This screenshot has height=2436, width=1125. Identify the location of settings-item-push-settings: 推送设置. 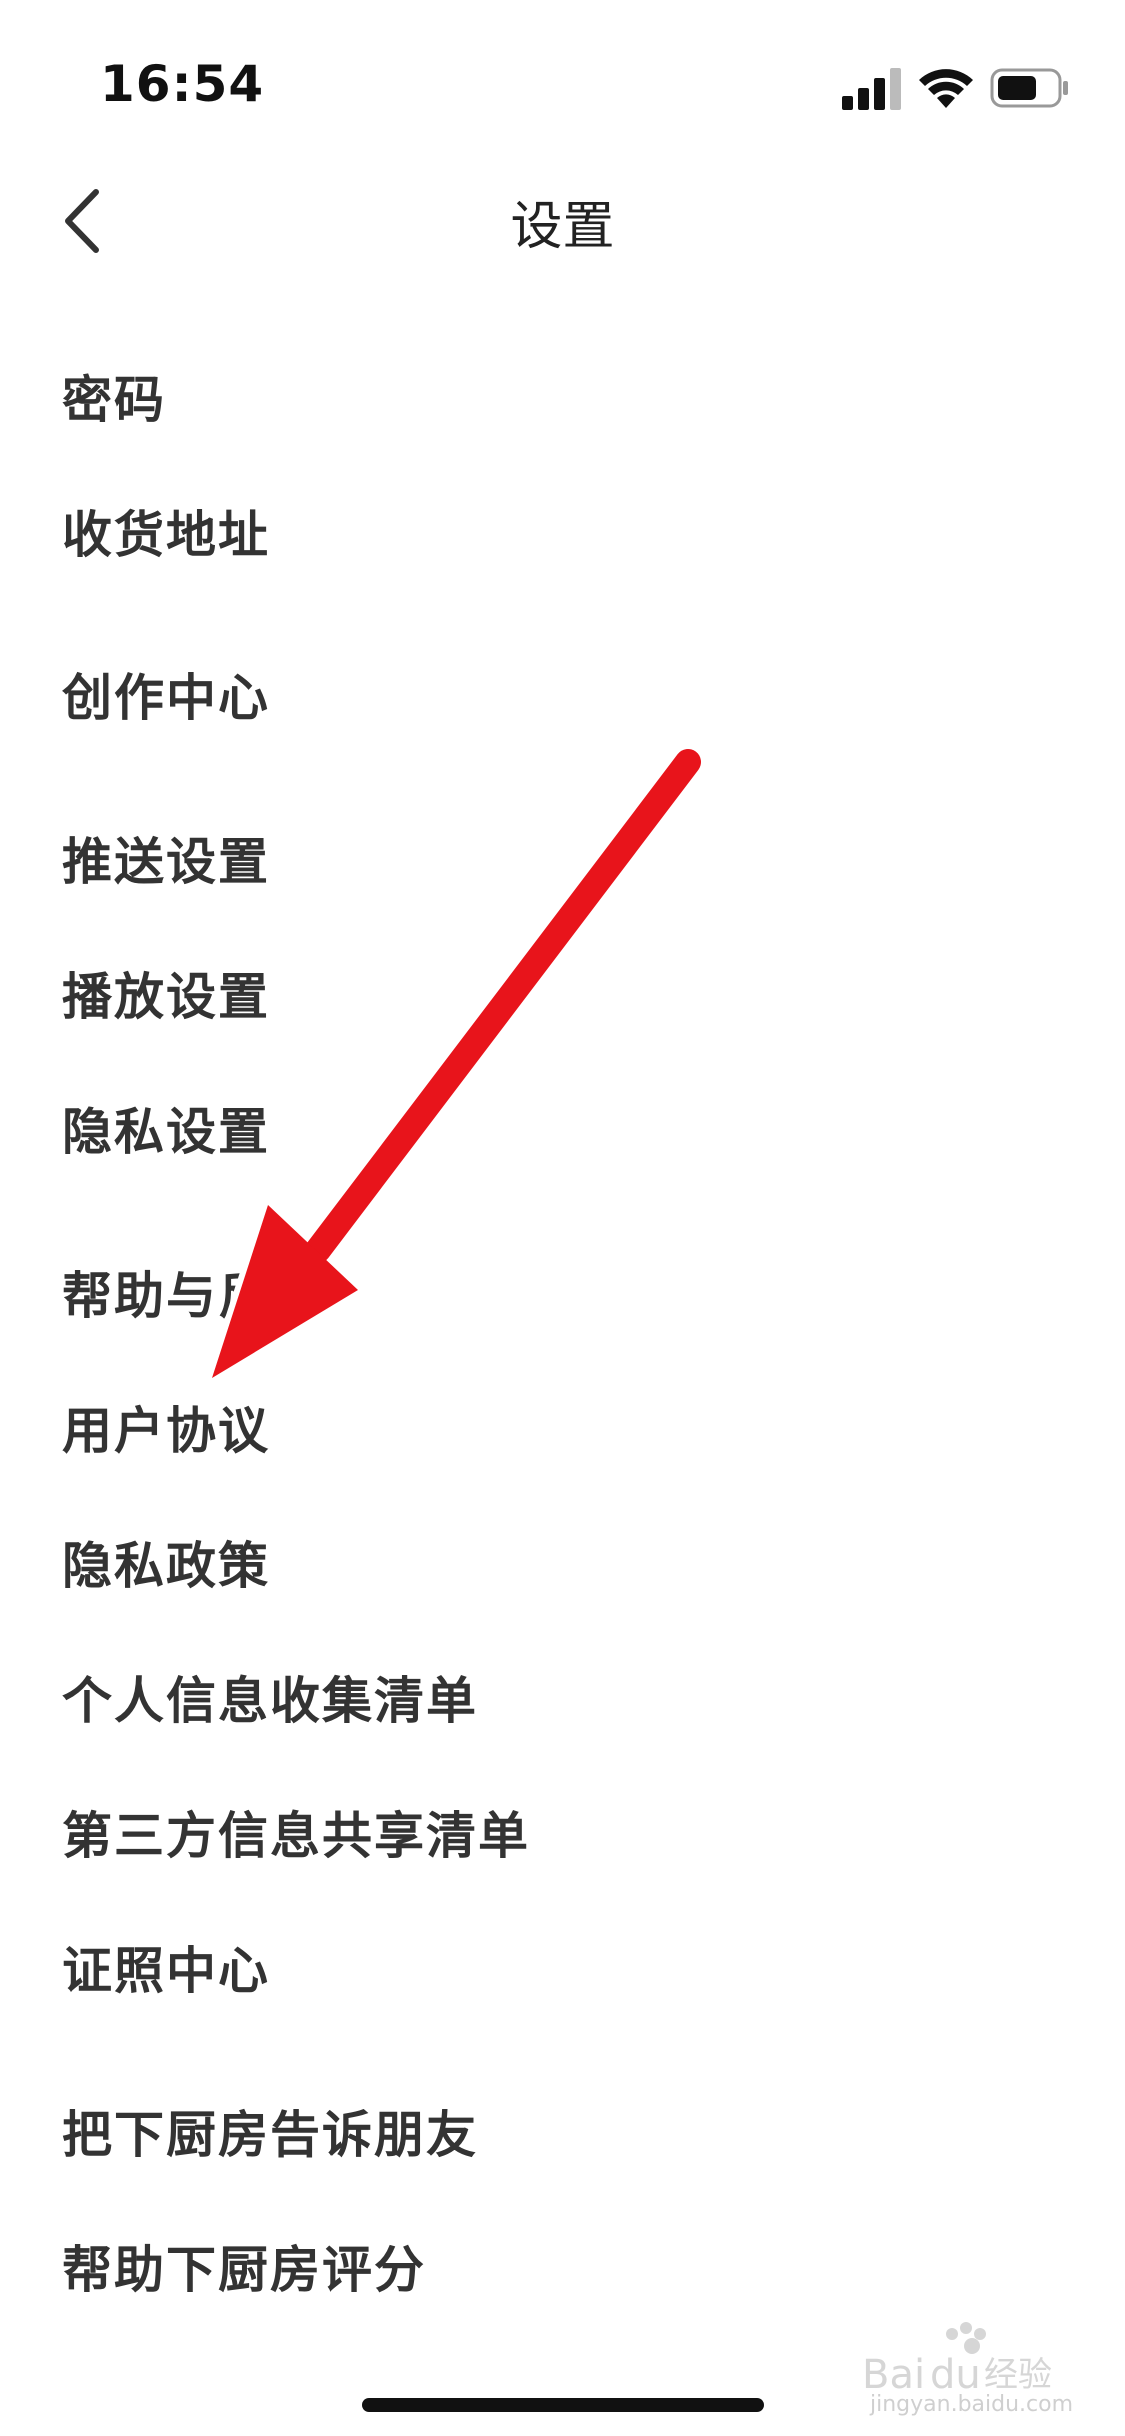
(562, 852).